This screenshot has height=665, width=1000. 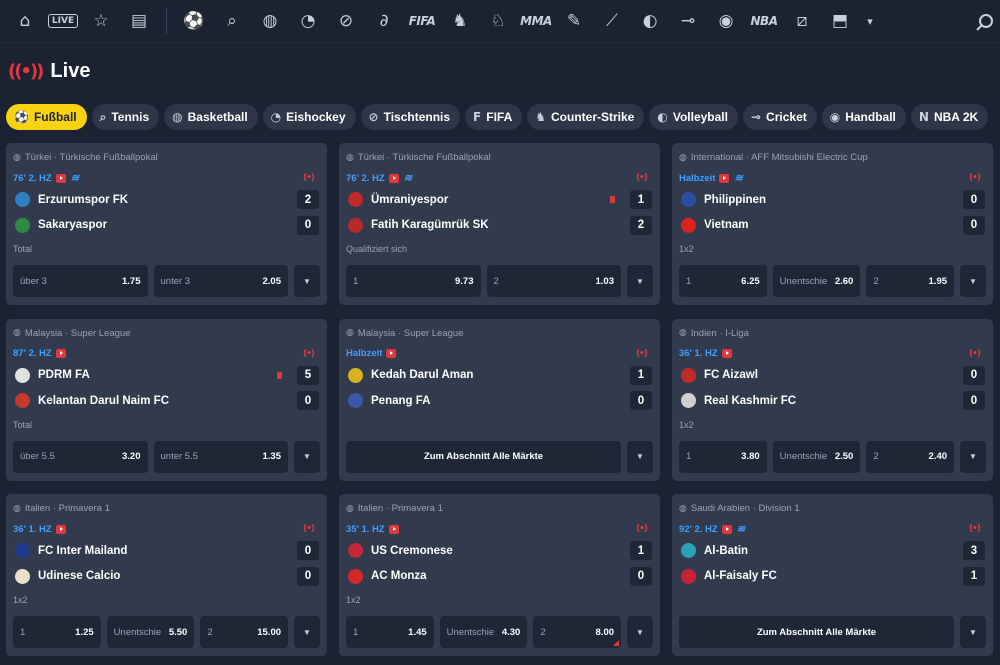 I want to click on more-chevron-icon: ▾, so click(x=870, y=21).